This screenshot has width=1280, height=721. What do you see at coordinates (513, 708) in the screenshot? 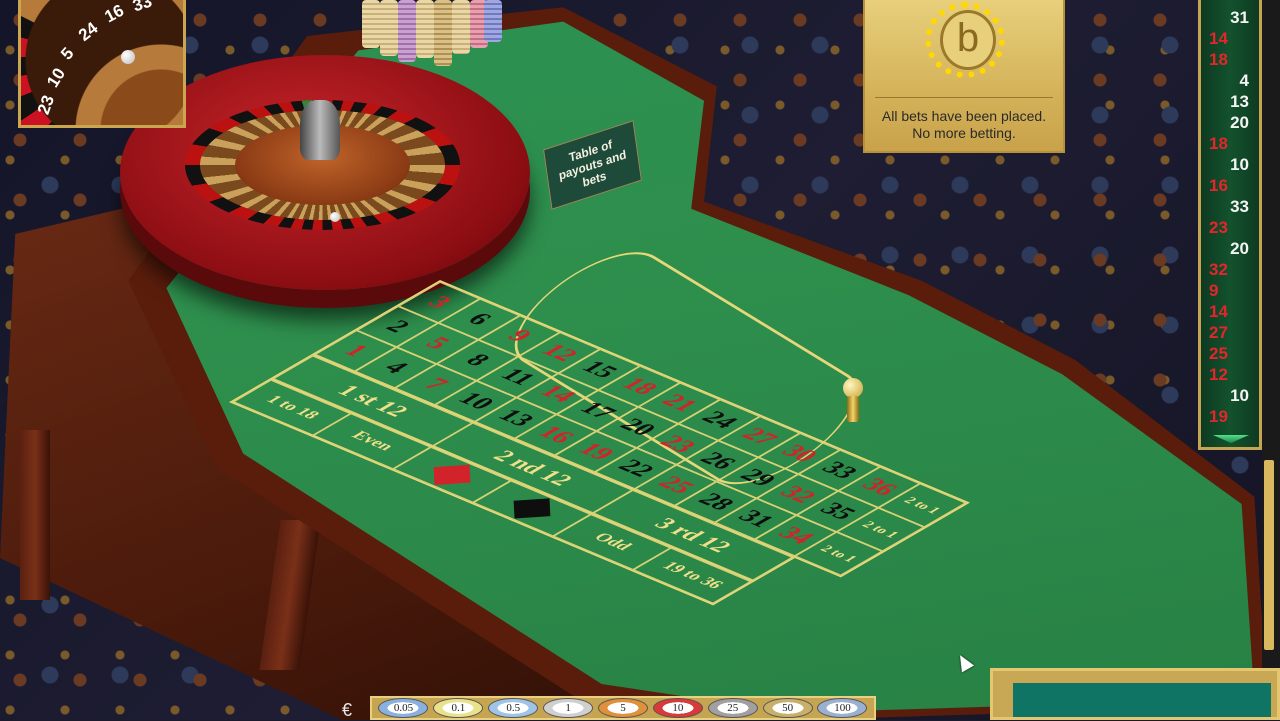
I see `chip-0.5: 0.5` at bounding box center [513, 708].